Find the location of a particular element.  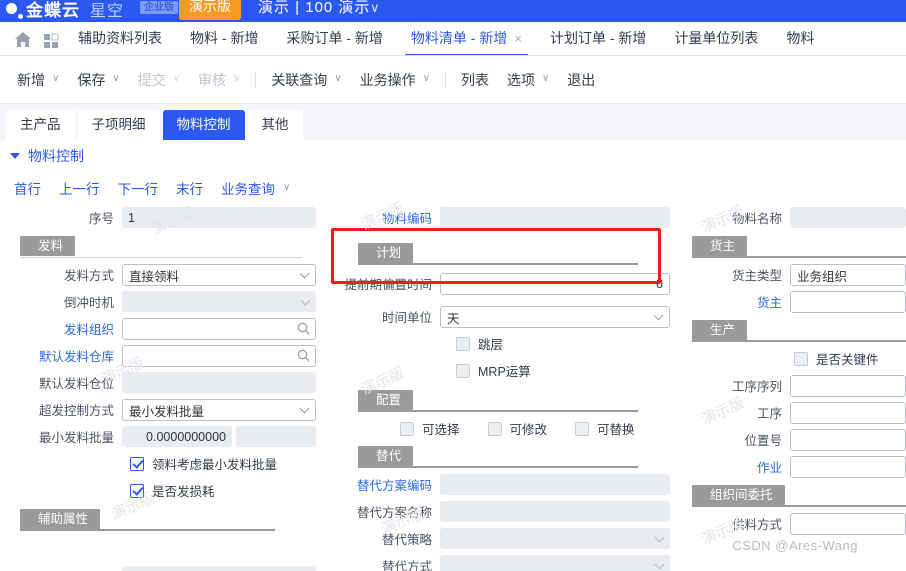

field-sub-code-input is located at coordinates (555, 484).